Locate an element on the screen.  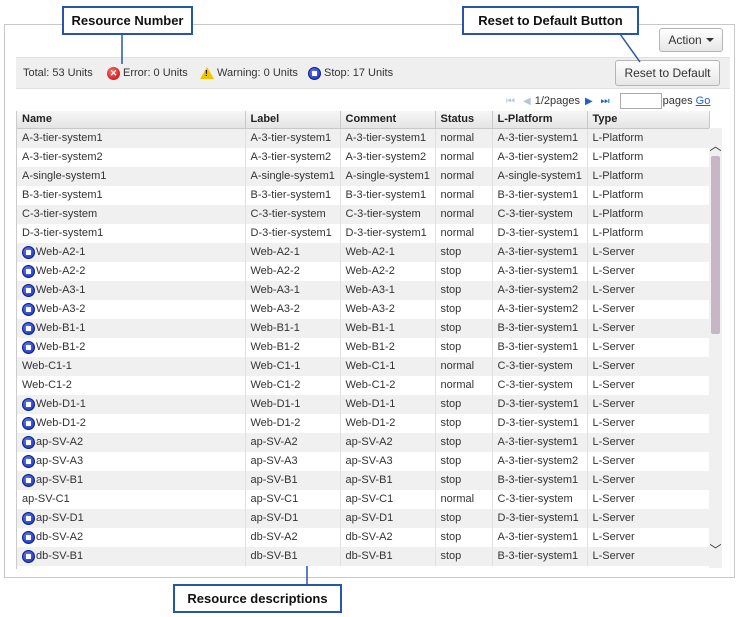
callout-resource-descriptions: Resource descriptions is located at coordinates (257, 598).